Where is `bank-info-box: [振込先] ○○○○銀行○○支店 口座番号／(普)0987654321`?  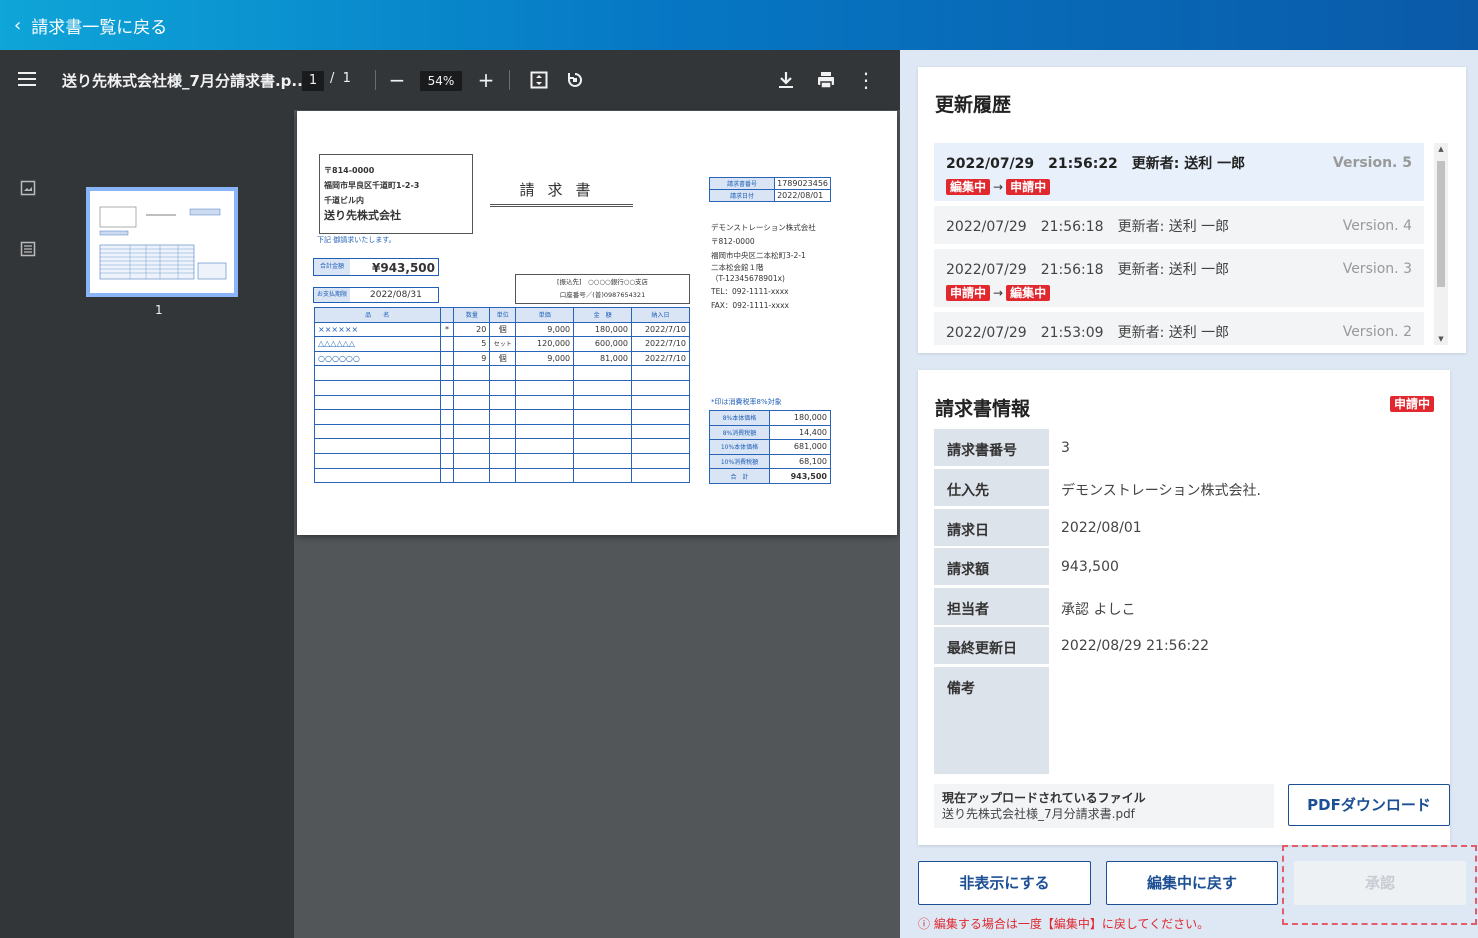
bank-info-box: [振込先] ○○○○銀行○○支店 口座番号／(普)0987654321 is located at coordinates (602, 289).